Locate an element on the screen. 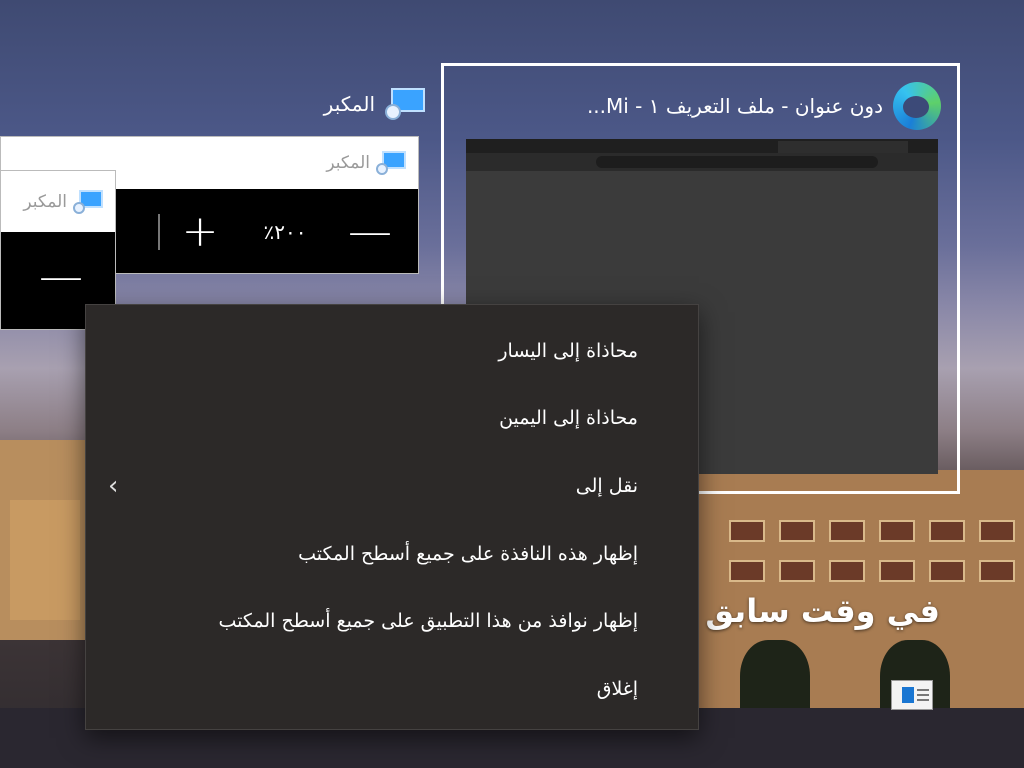 The image size is (1024, 768). menu-item-label: محاذاة إلى اليمين is located at coordinates (568, 418).